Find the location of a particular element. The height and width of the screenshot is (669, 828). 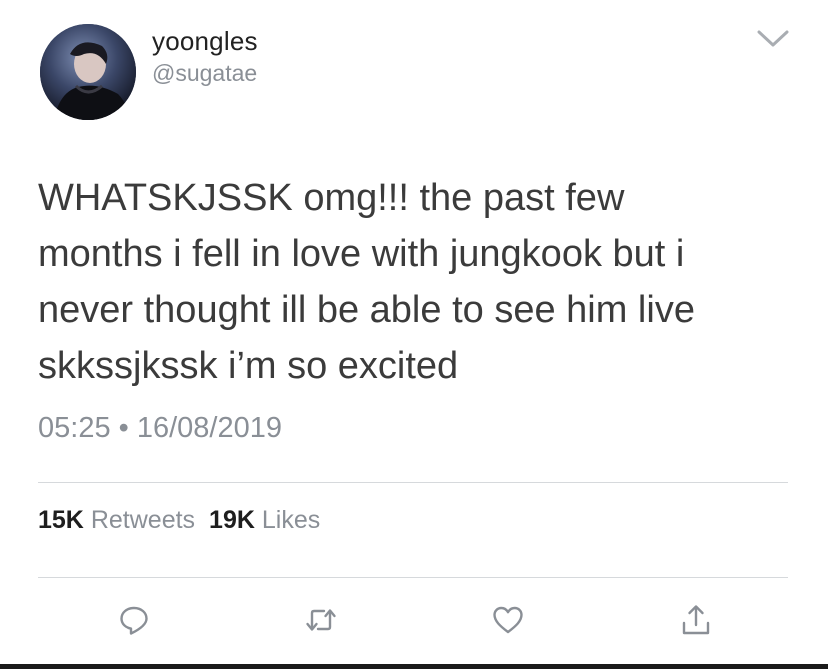

reply-icon is located at coordinates (134, 620).